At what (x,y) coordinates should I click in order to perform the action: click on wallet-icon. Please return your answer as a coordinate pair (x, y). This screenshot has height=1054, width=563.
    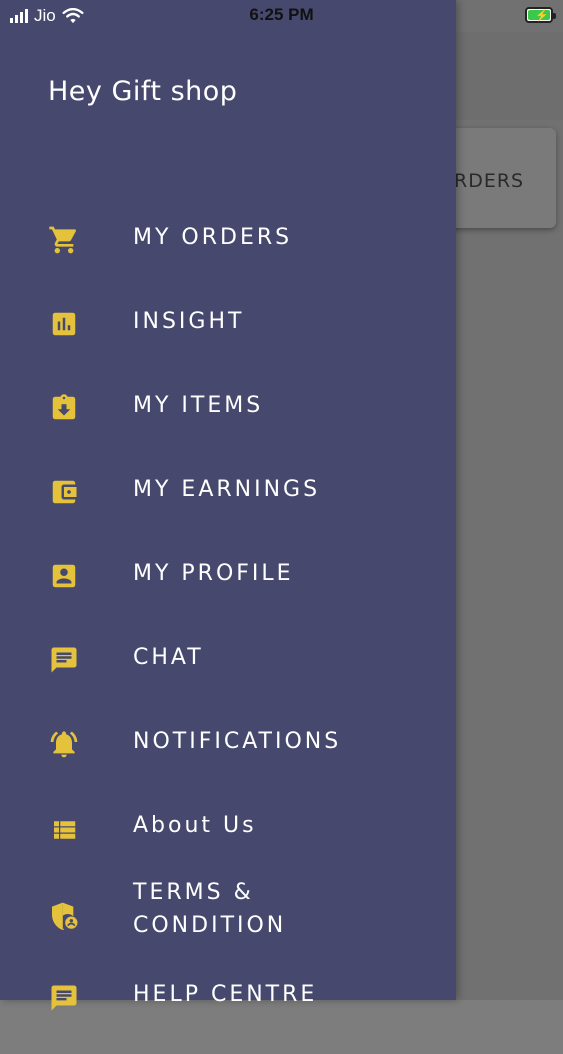
    Looking at the image, I should click on (64, 492).